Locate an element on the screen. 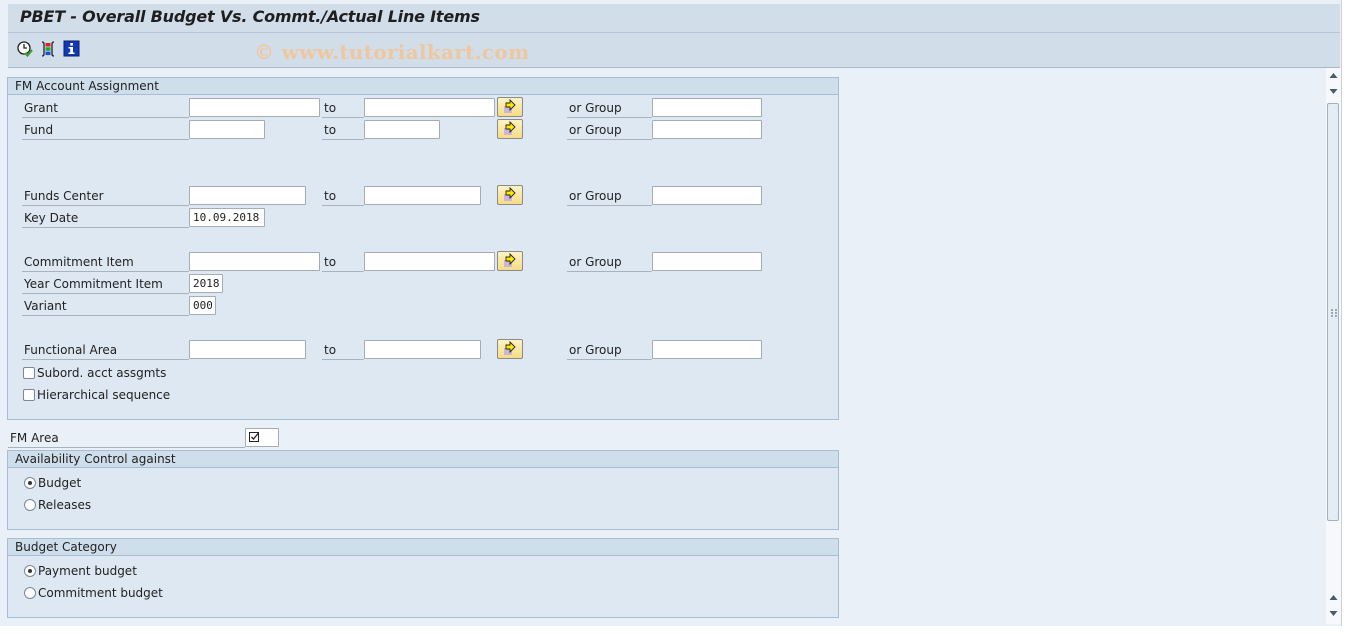 Image resolution: width=1356 pixels, height=634 pixels. year-commitment-item-input is located at coordinates (206, 283).